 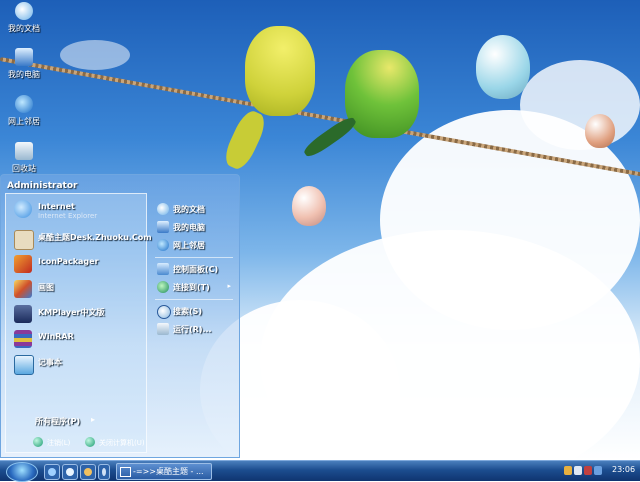 What do you see at coordinates (56, 336) in the screenshot?
I see `program-label: WinRAR` at bounding box center [56, 336].